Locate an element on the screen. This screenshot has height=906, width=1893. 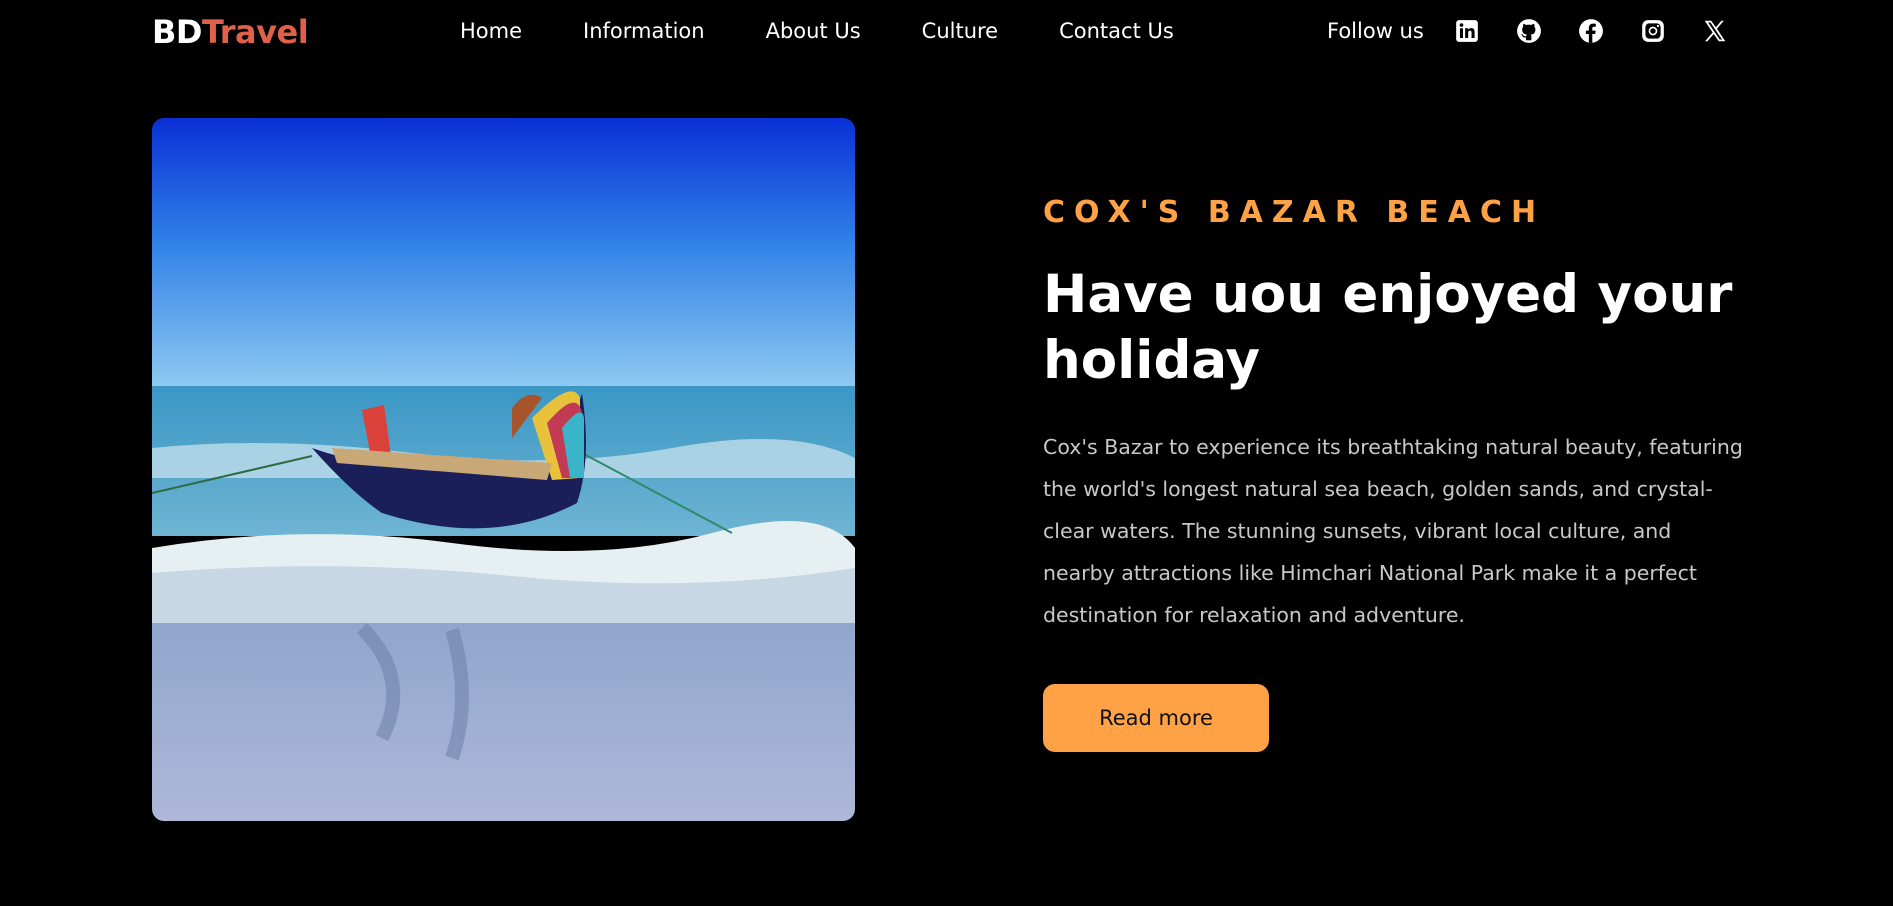
facebook-icon is located at coordinates (1591, 31).